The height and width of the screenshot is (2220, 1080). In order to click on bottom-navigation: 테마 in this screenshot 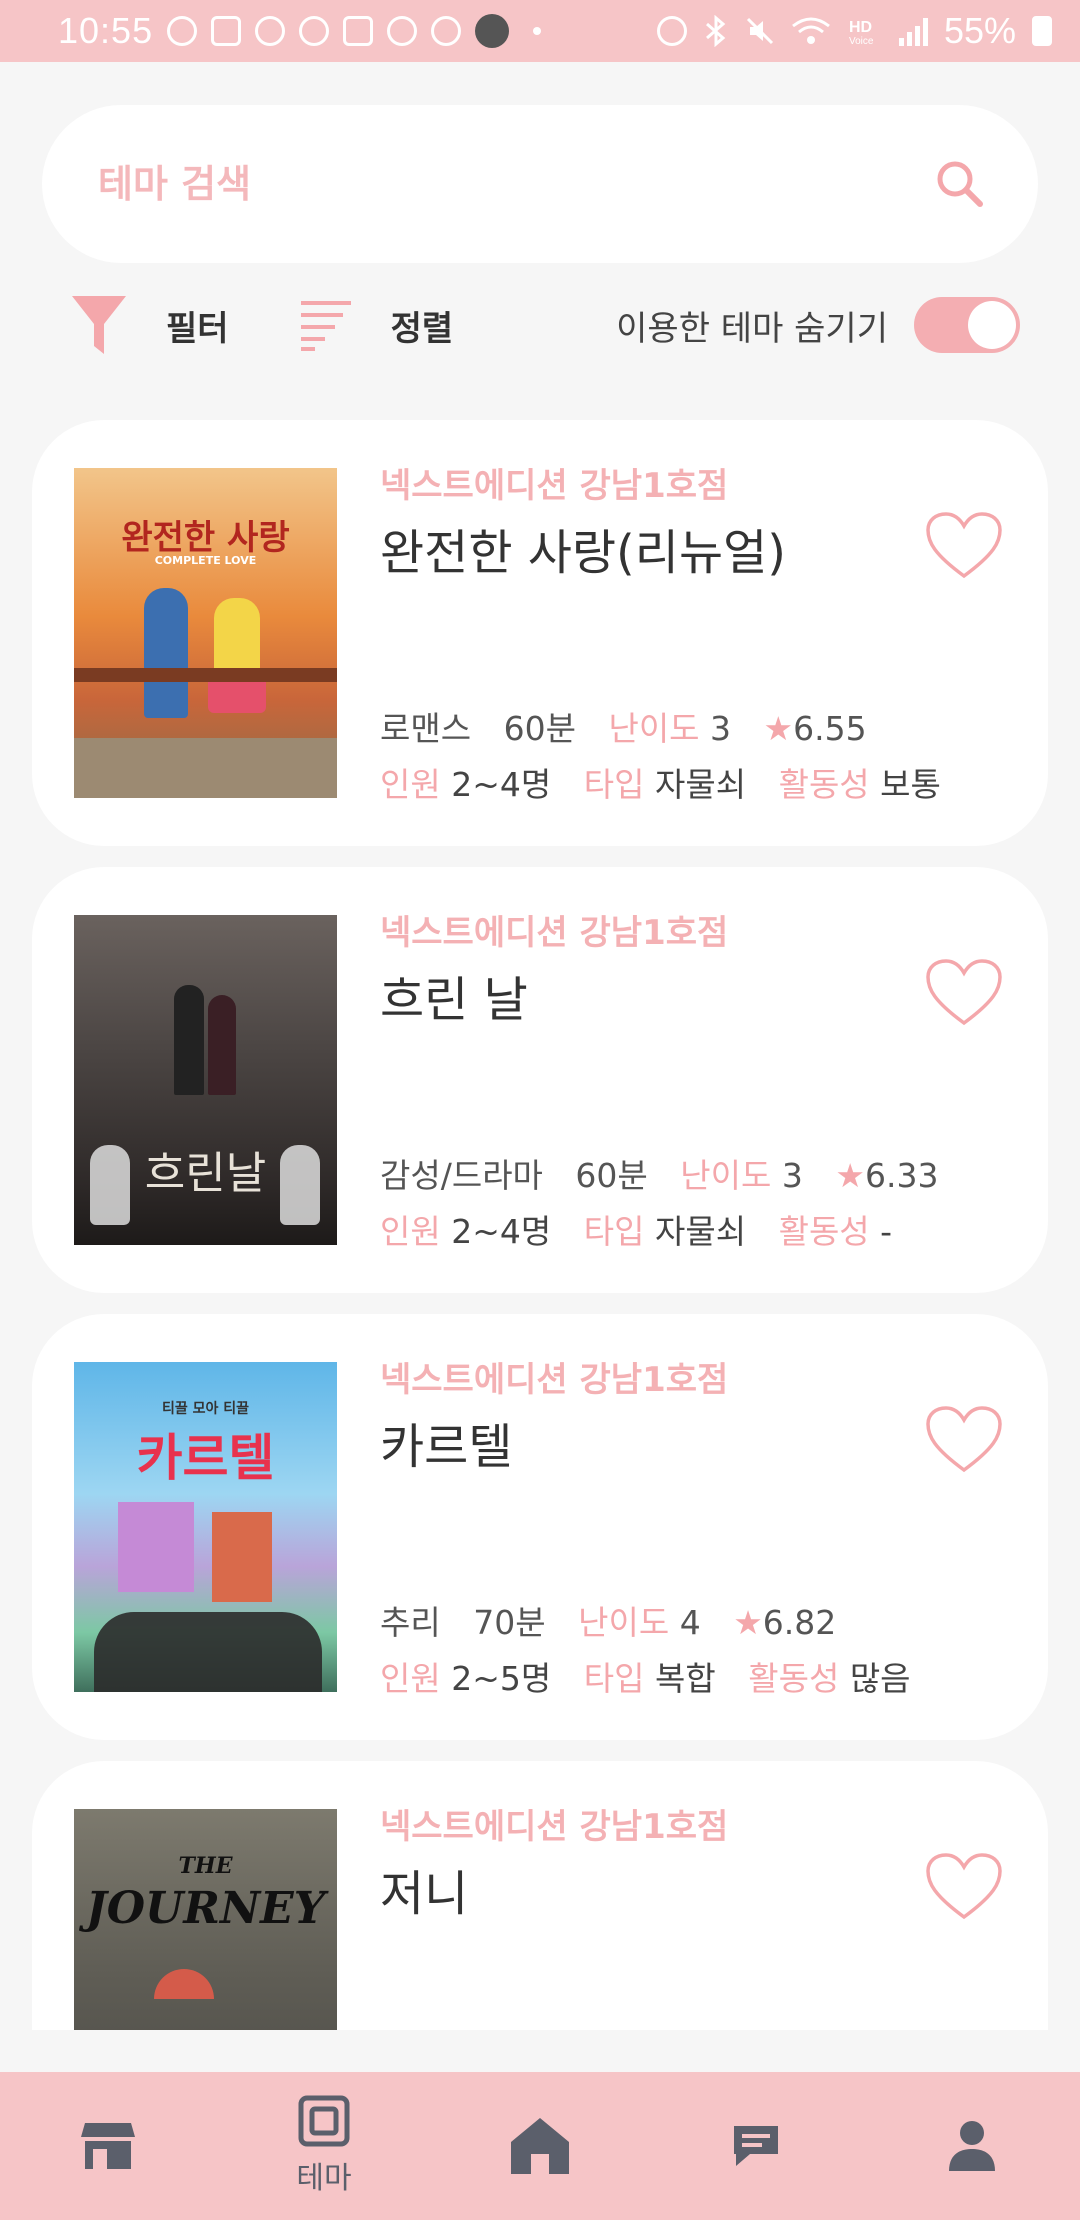, I will do `click(540, 2146)`.